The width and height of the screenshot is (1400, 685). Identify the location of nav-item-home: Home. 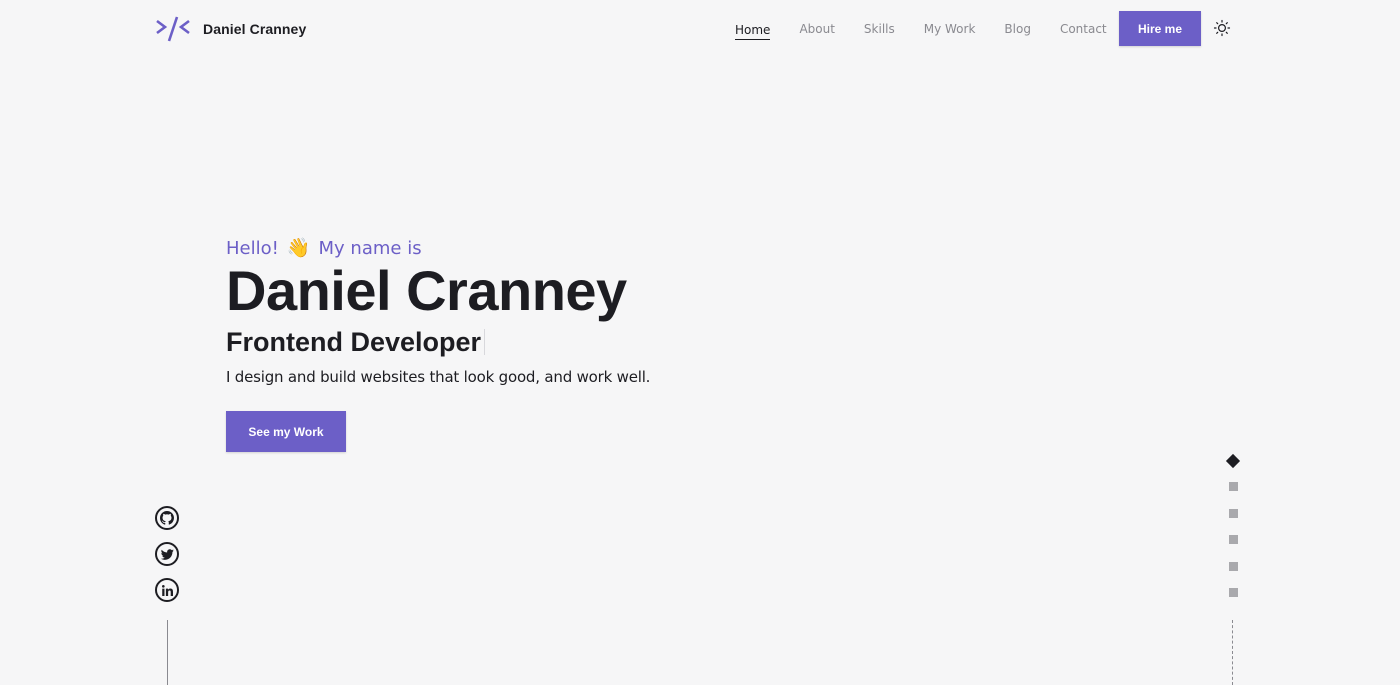
(753, 29).